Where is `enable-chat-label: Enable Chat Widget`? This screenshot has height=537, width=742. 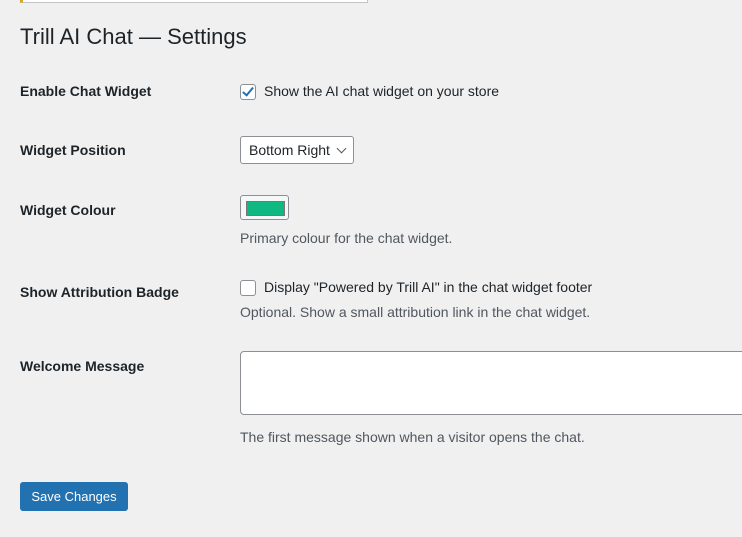
enable-chat-label: Enable Chat Widget is located at coordinates (86, 91).